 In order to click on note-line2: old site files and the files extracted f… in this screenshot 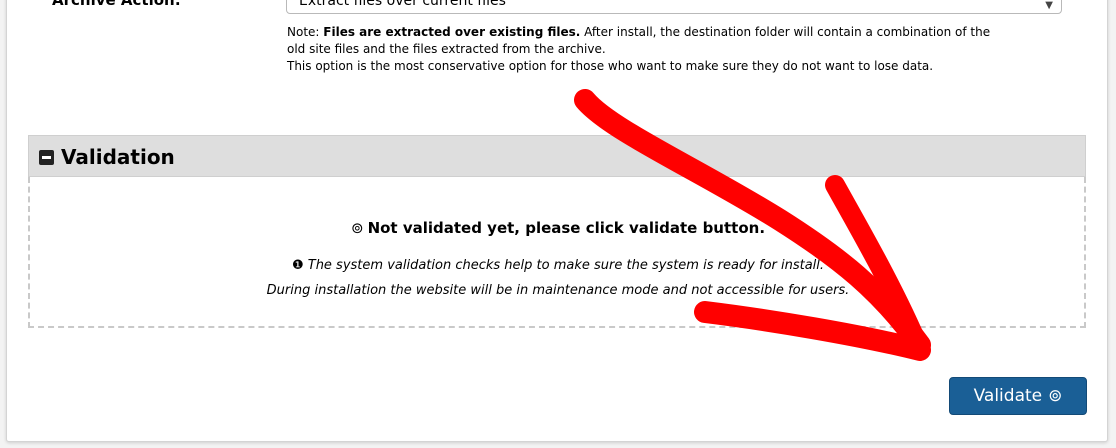, I will do `click(446, 49)`.